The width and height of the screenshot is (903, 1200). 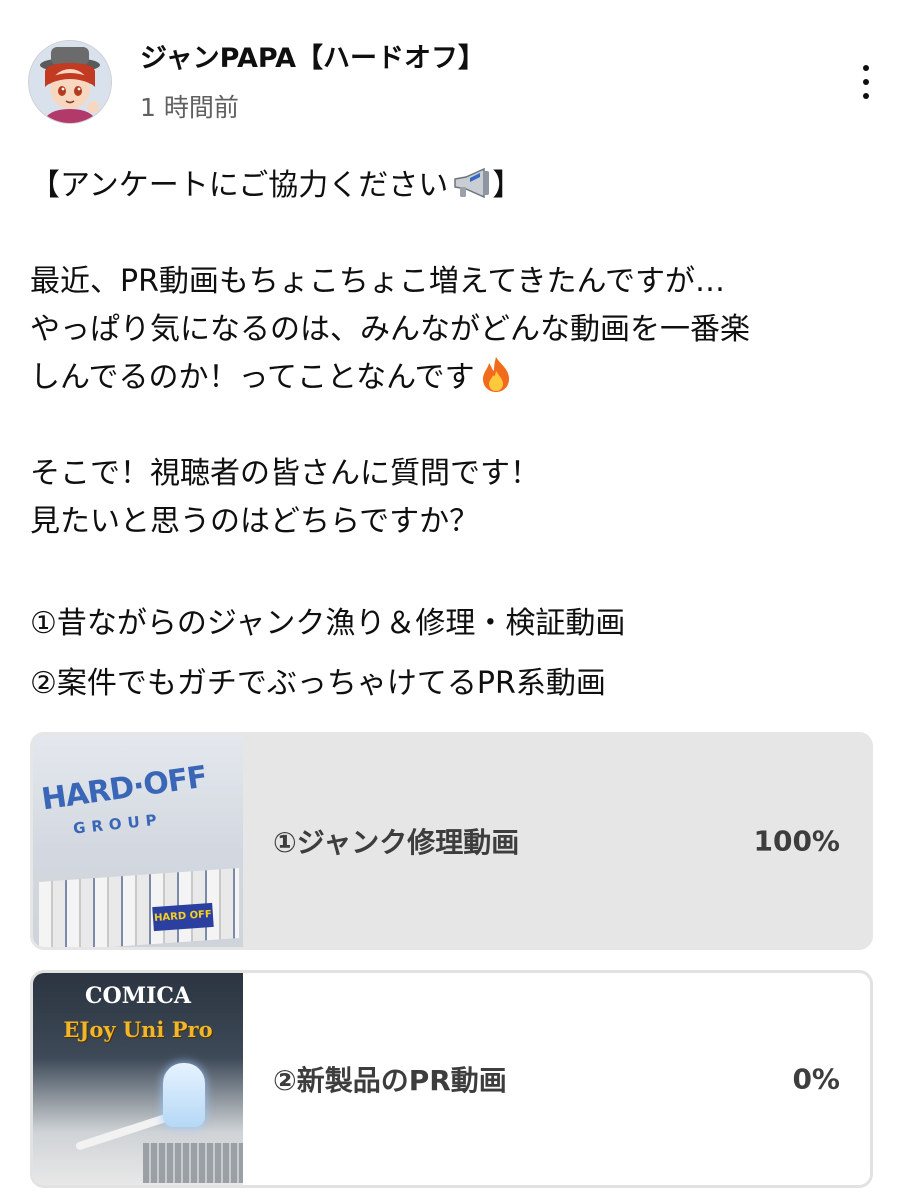 I want to click on thumbnail-ad-tag: HARD OFF, so click(x=183, y=917).